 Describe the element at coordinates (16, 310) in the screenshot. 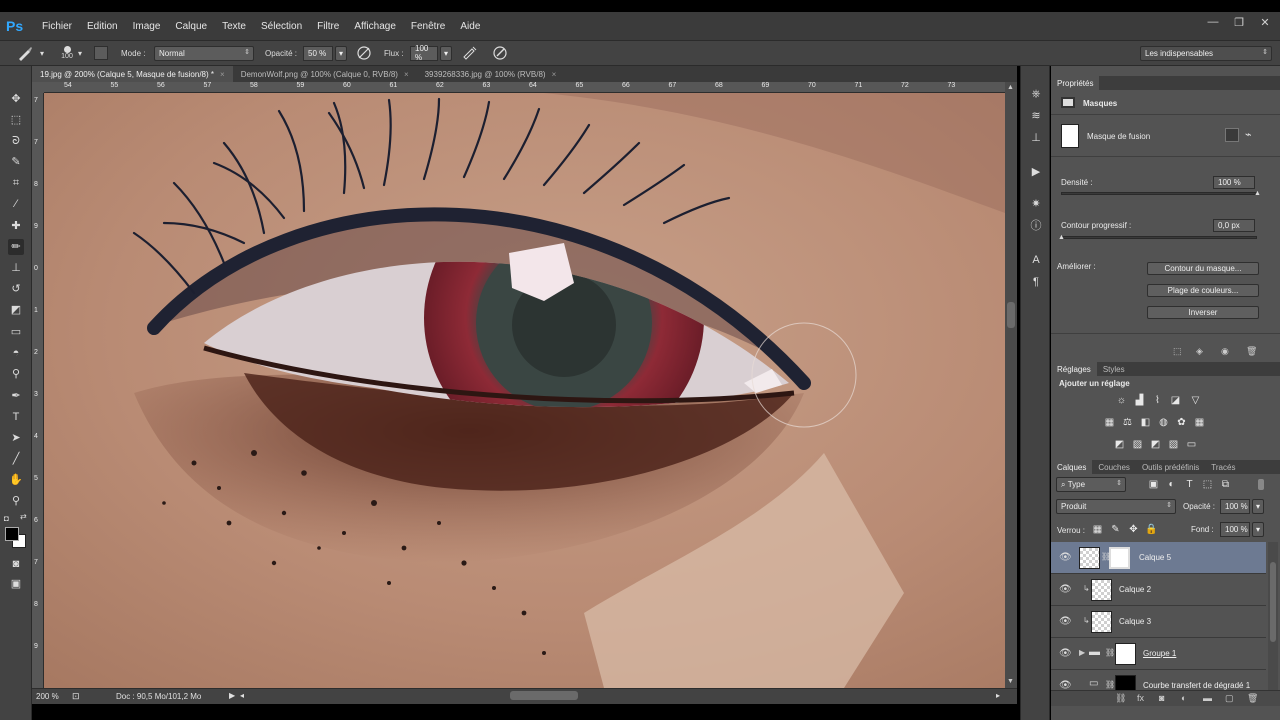

I see `eraser-tool-icon: ◩` at that location.